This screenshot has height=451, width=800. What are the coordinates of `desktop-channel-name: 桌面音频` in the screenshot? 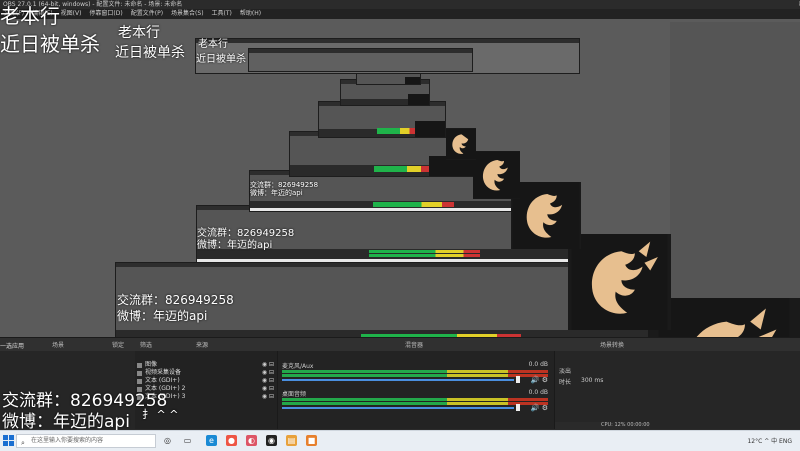 It's located at (294, 394).